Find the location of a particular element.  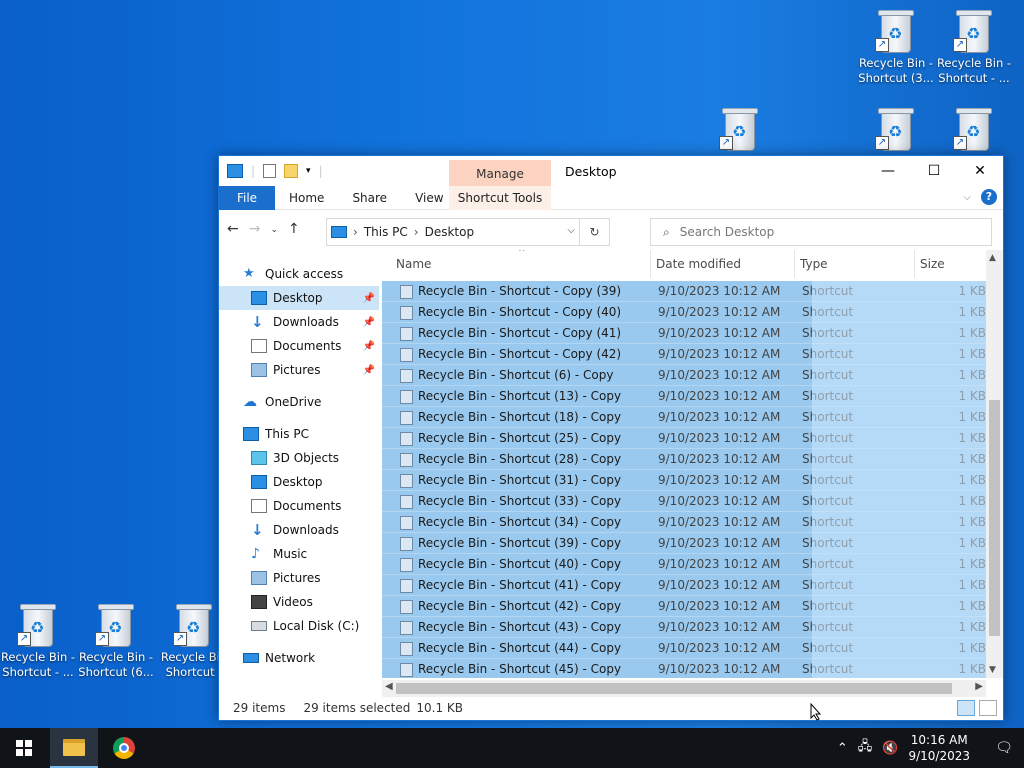

taskbar-file-explorer is located at coordinates (74, 748).